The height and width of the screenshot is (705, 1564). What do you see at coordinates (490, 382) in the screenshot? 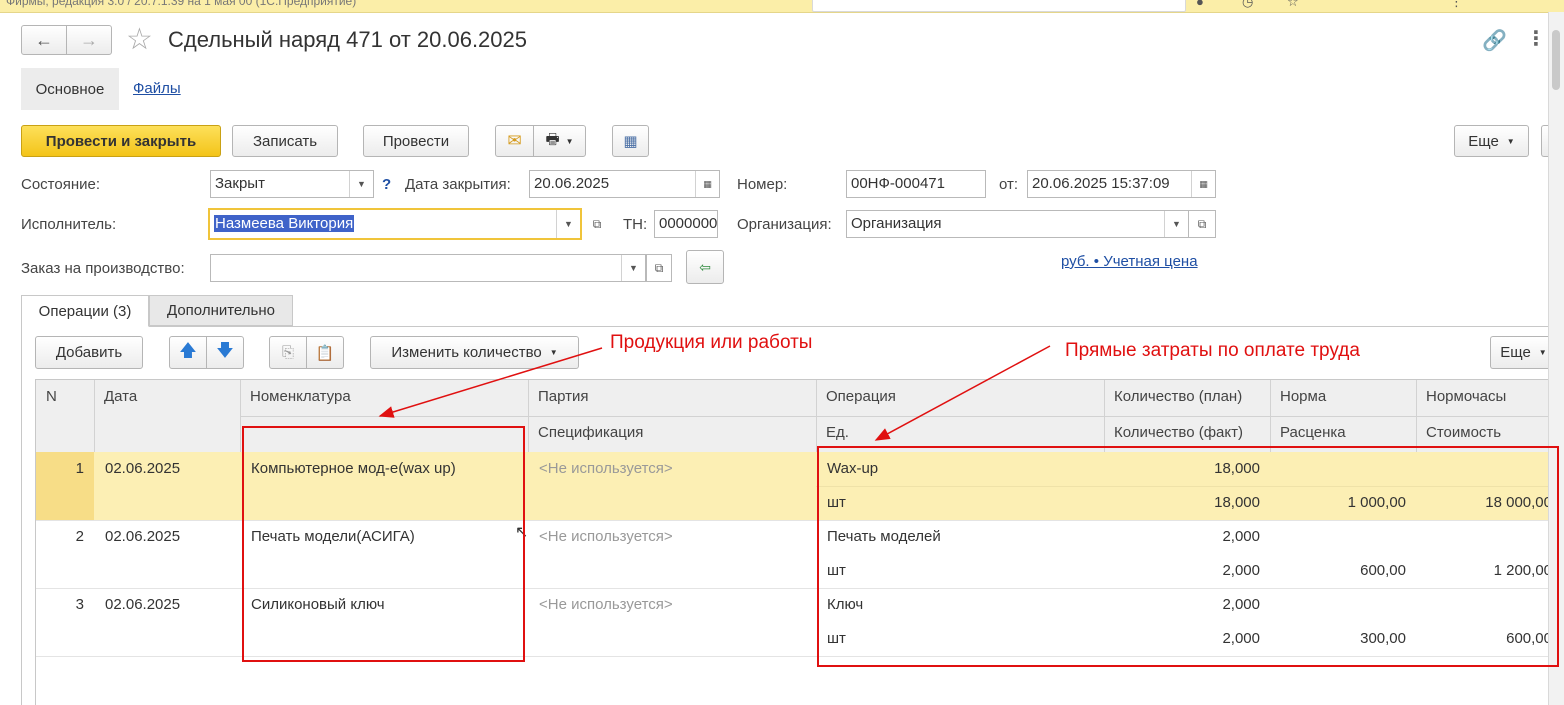
I see `arrow-products` at bounding box center [490, 382].